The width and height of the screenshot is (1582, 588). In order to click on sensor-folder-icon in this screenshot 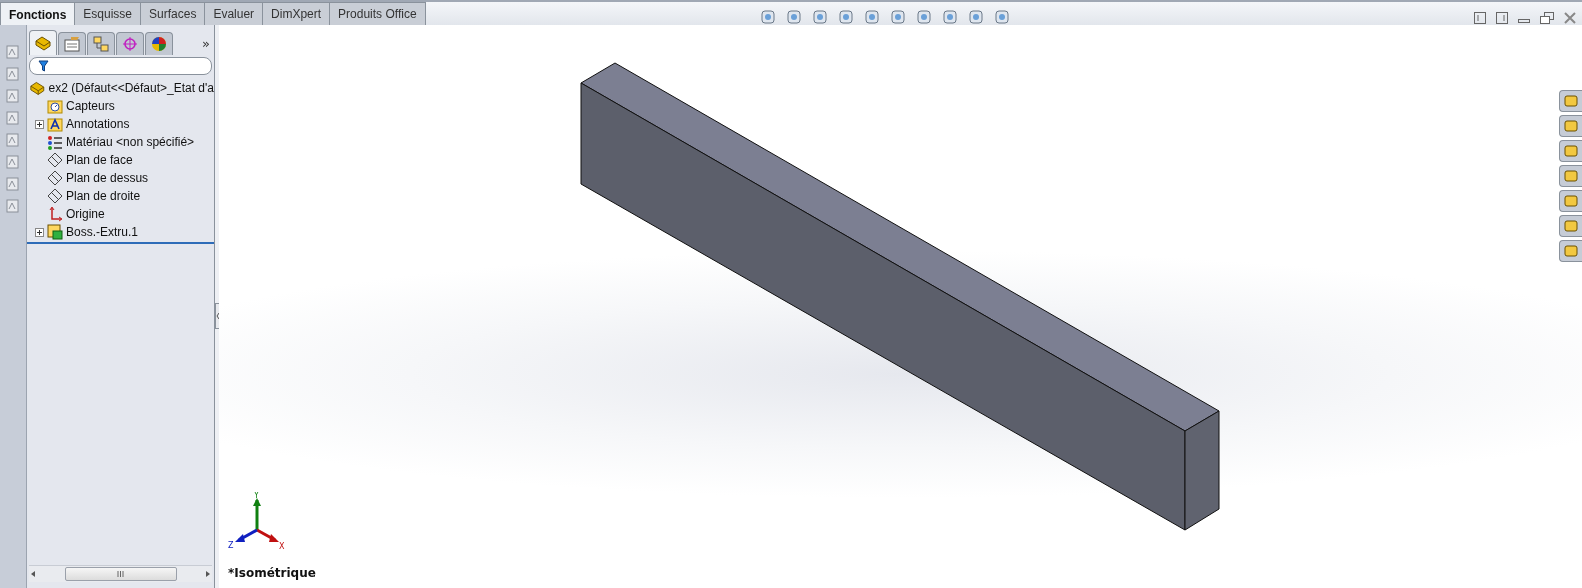, I will do `click(55, 106)`.